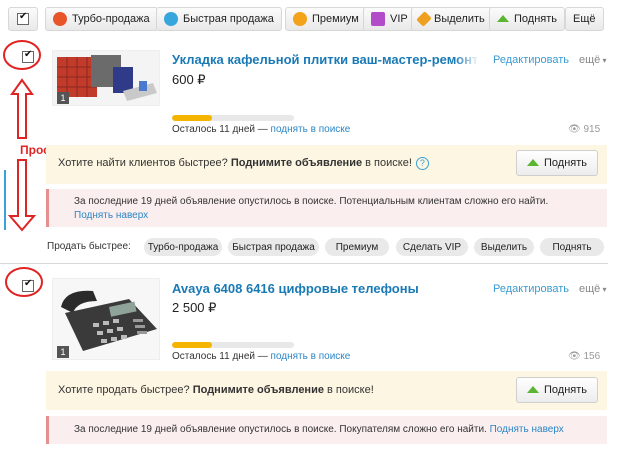 The image size is (640, 450). I want to click on sell-faster-label: Продать быстрее:, so click(89, 246).